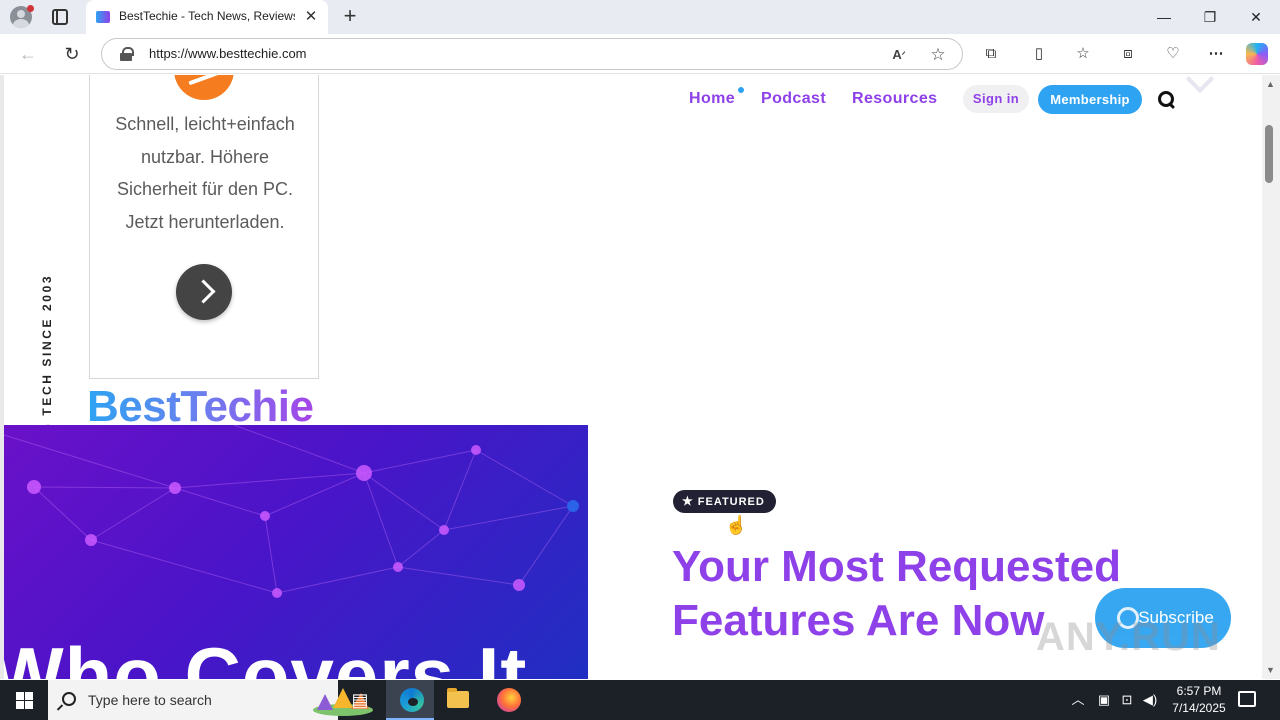 The image size is (1280, 720). Describe the element at coordinates (1256, 17) in the screenshot. I see `close-window-button: ✕` at that location.